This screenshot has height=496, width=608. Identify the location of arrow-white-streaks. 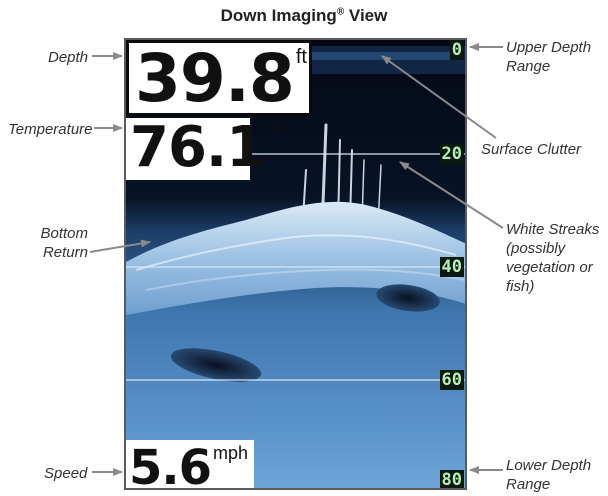
(451, 195).